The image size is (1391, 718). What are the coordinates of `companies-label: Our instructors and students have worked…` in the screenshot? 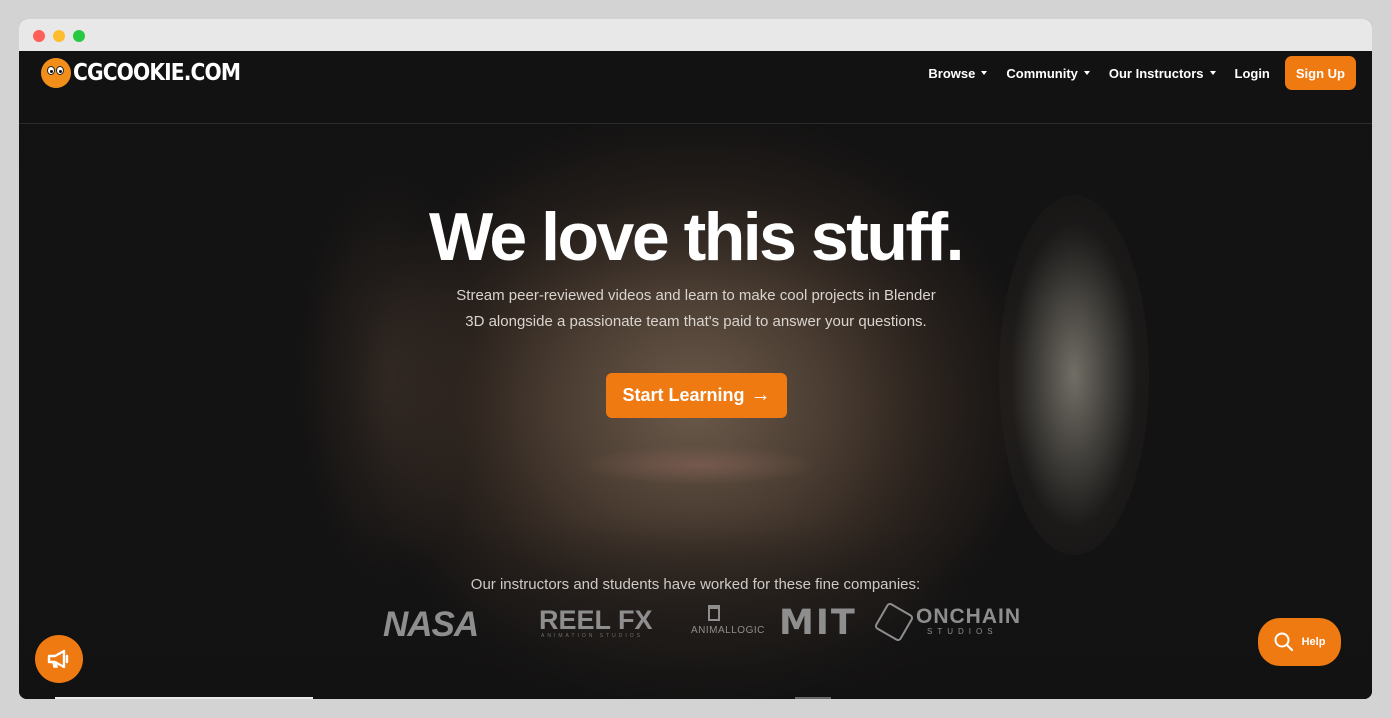 It's located at (695, 584).